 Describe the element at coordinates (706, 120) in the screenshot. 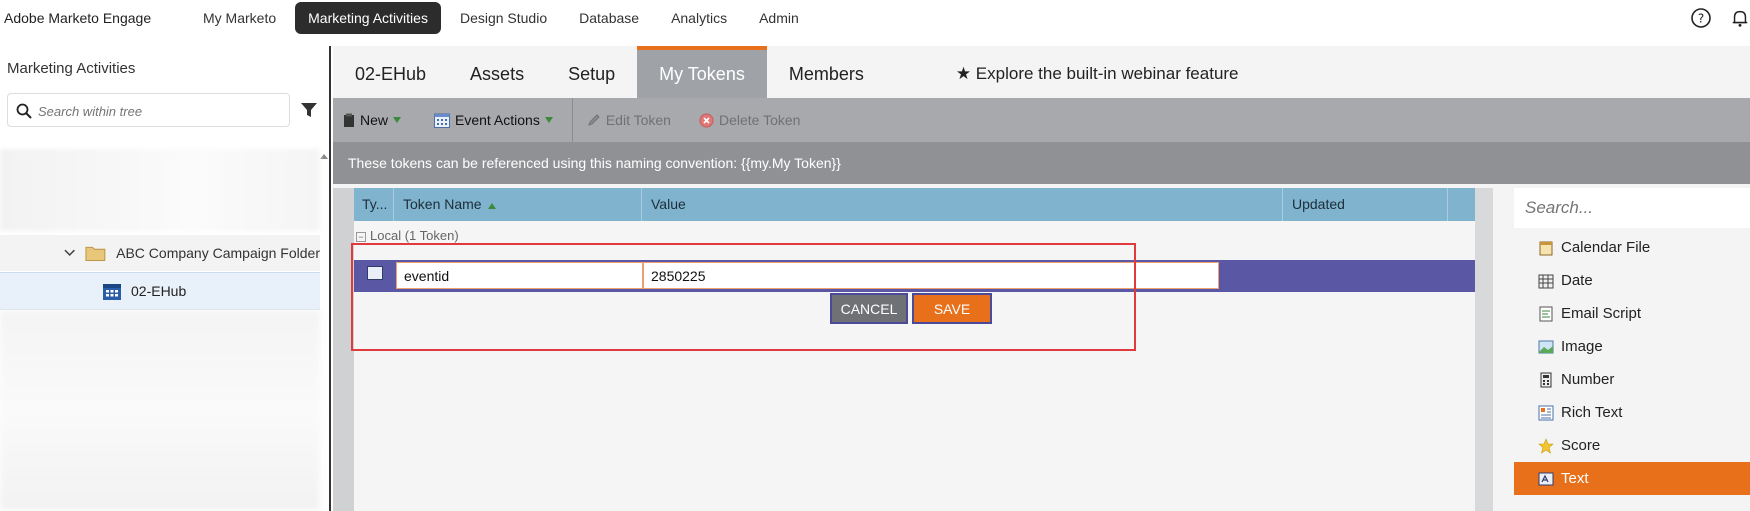

I see `delete-icon` at that location.